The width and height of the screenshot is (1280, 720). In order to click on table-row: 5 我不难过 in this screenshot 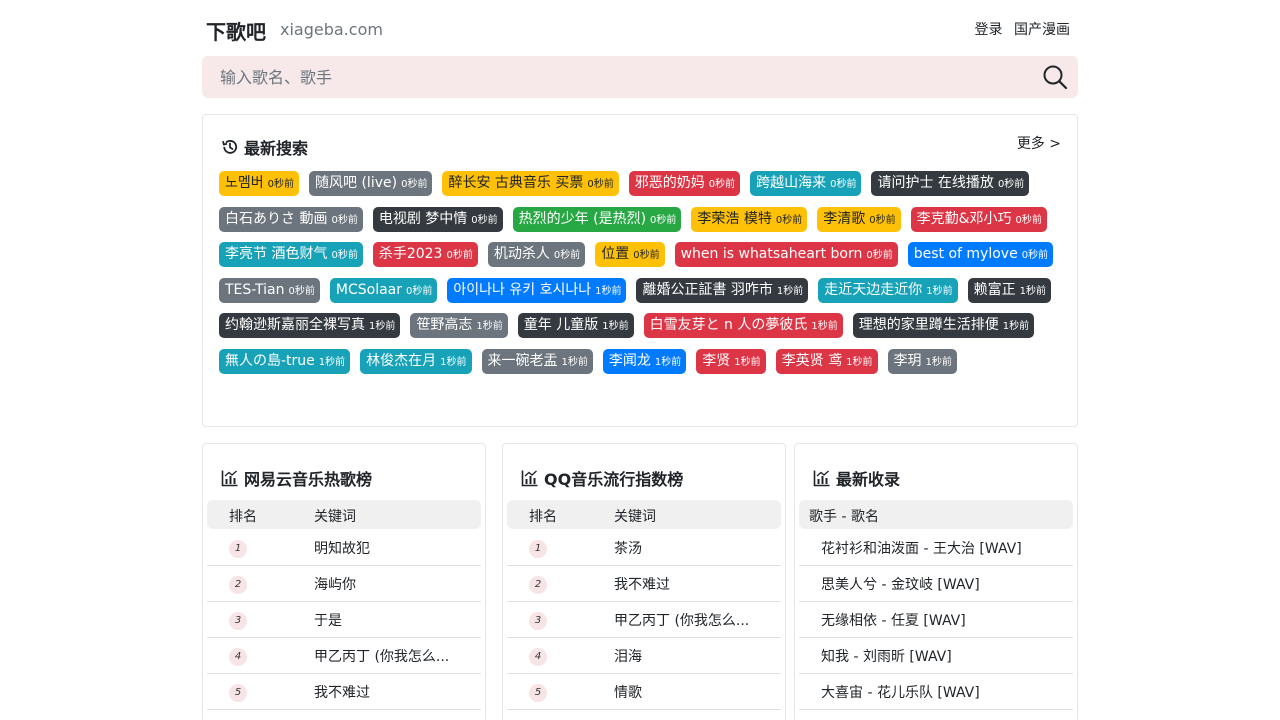, I will do `click(344, 692)`.